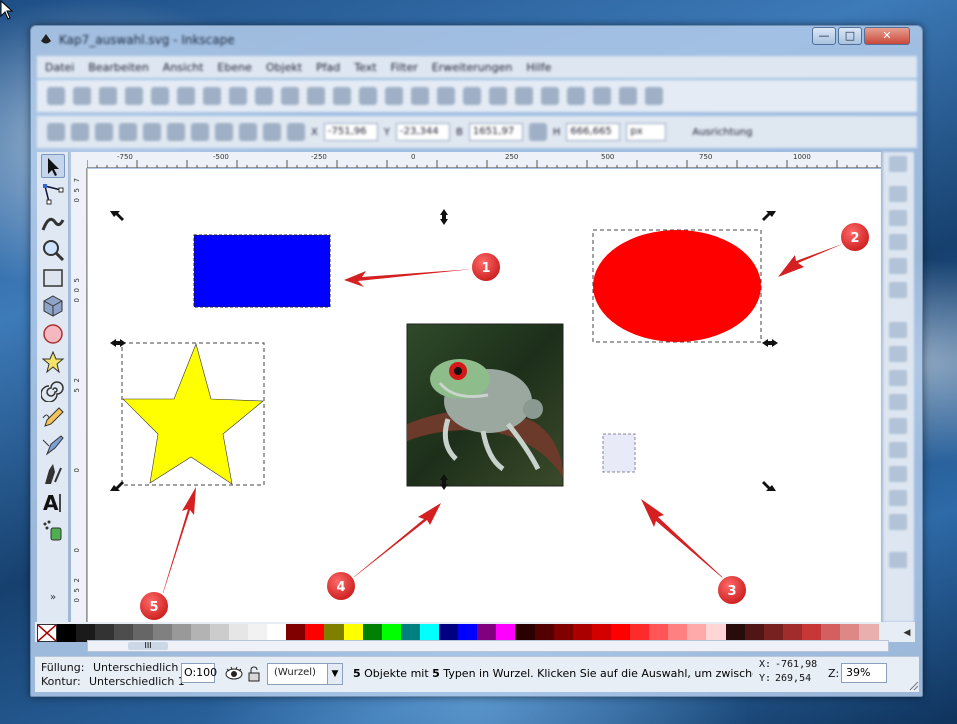  I want to click on snap-bbox-edge-icon, so click(898, 218).